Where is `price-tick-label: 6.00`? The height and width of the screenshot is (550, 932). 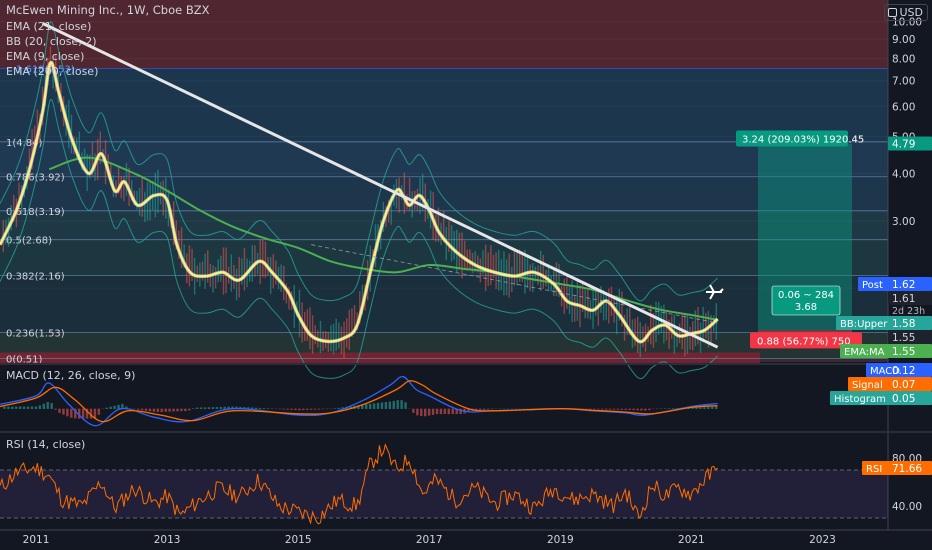
price-tick-label: 6.00 is located at coordinates (903, 107).